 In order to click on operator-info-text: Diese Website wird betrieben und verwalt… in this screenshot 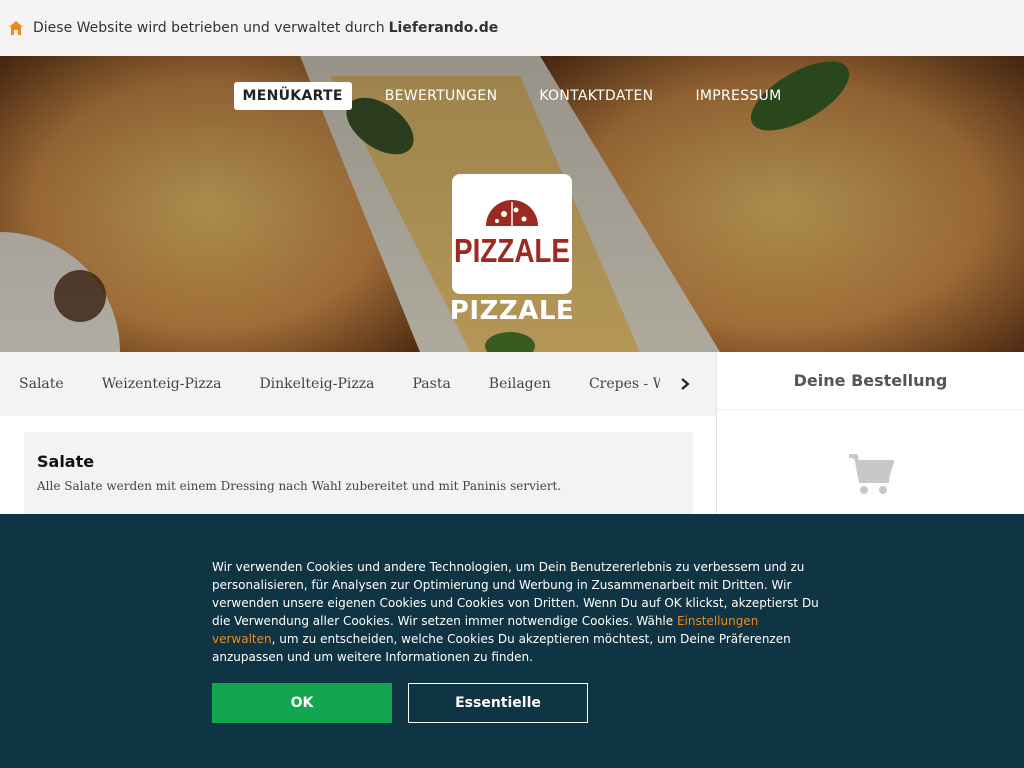, I will do `click(209, 28)`.